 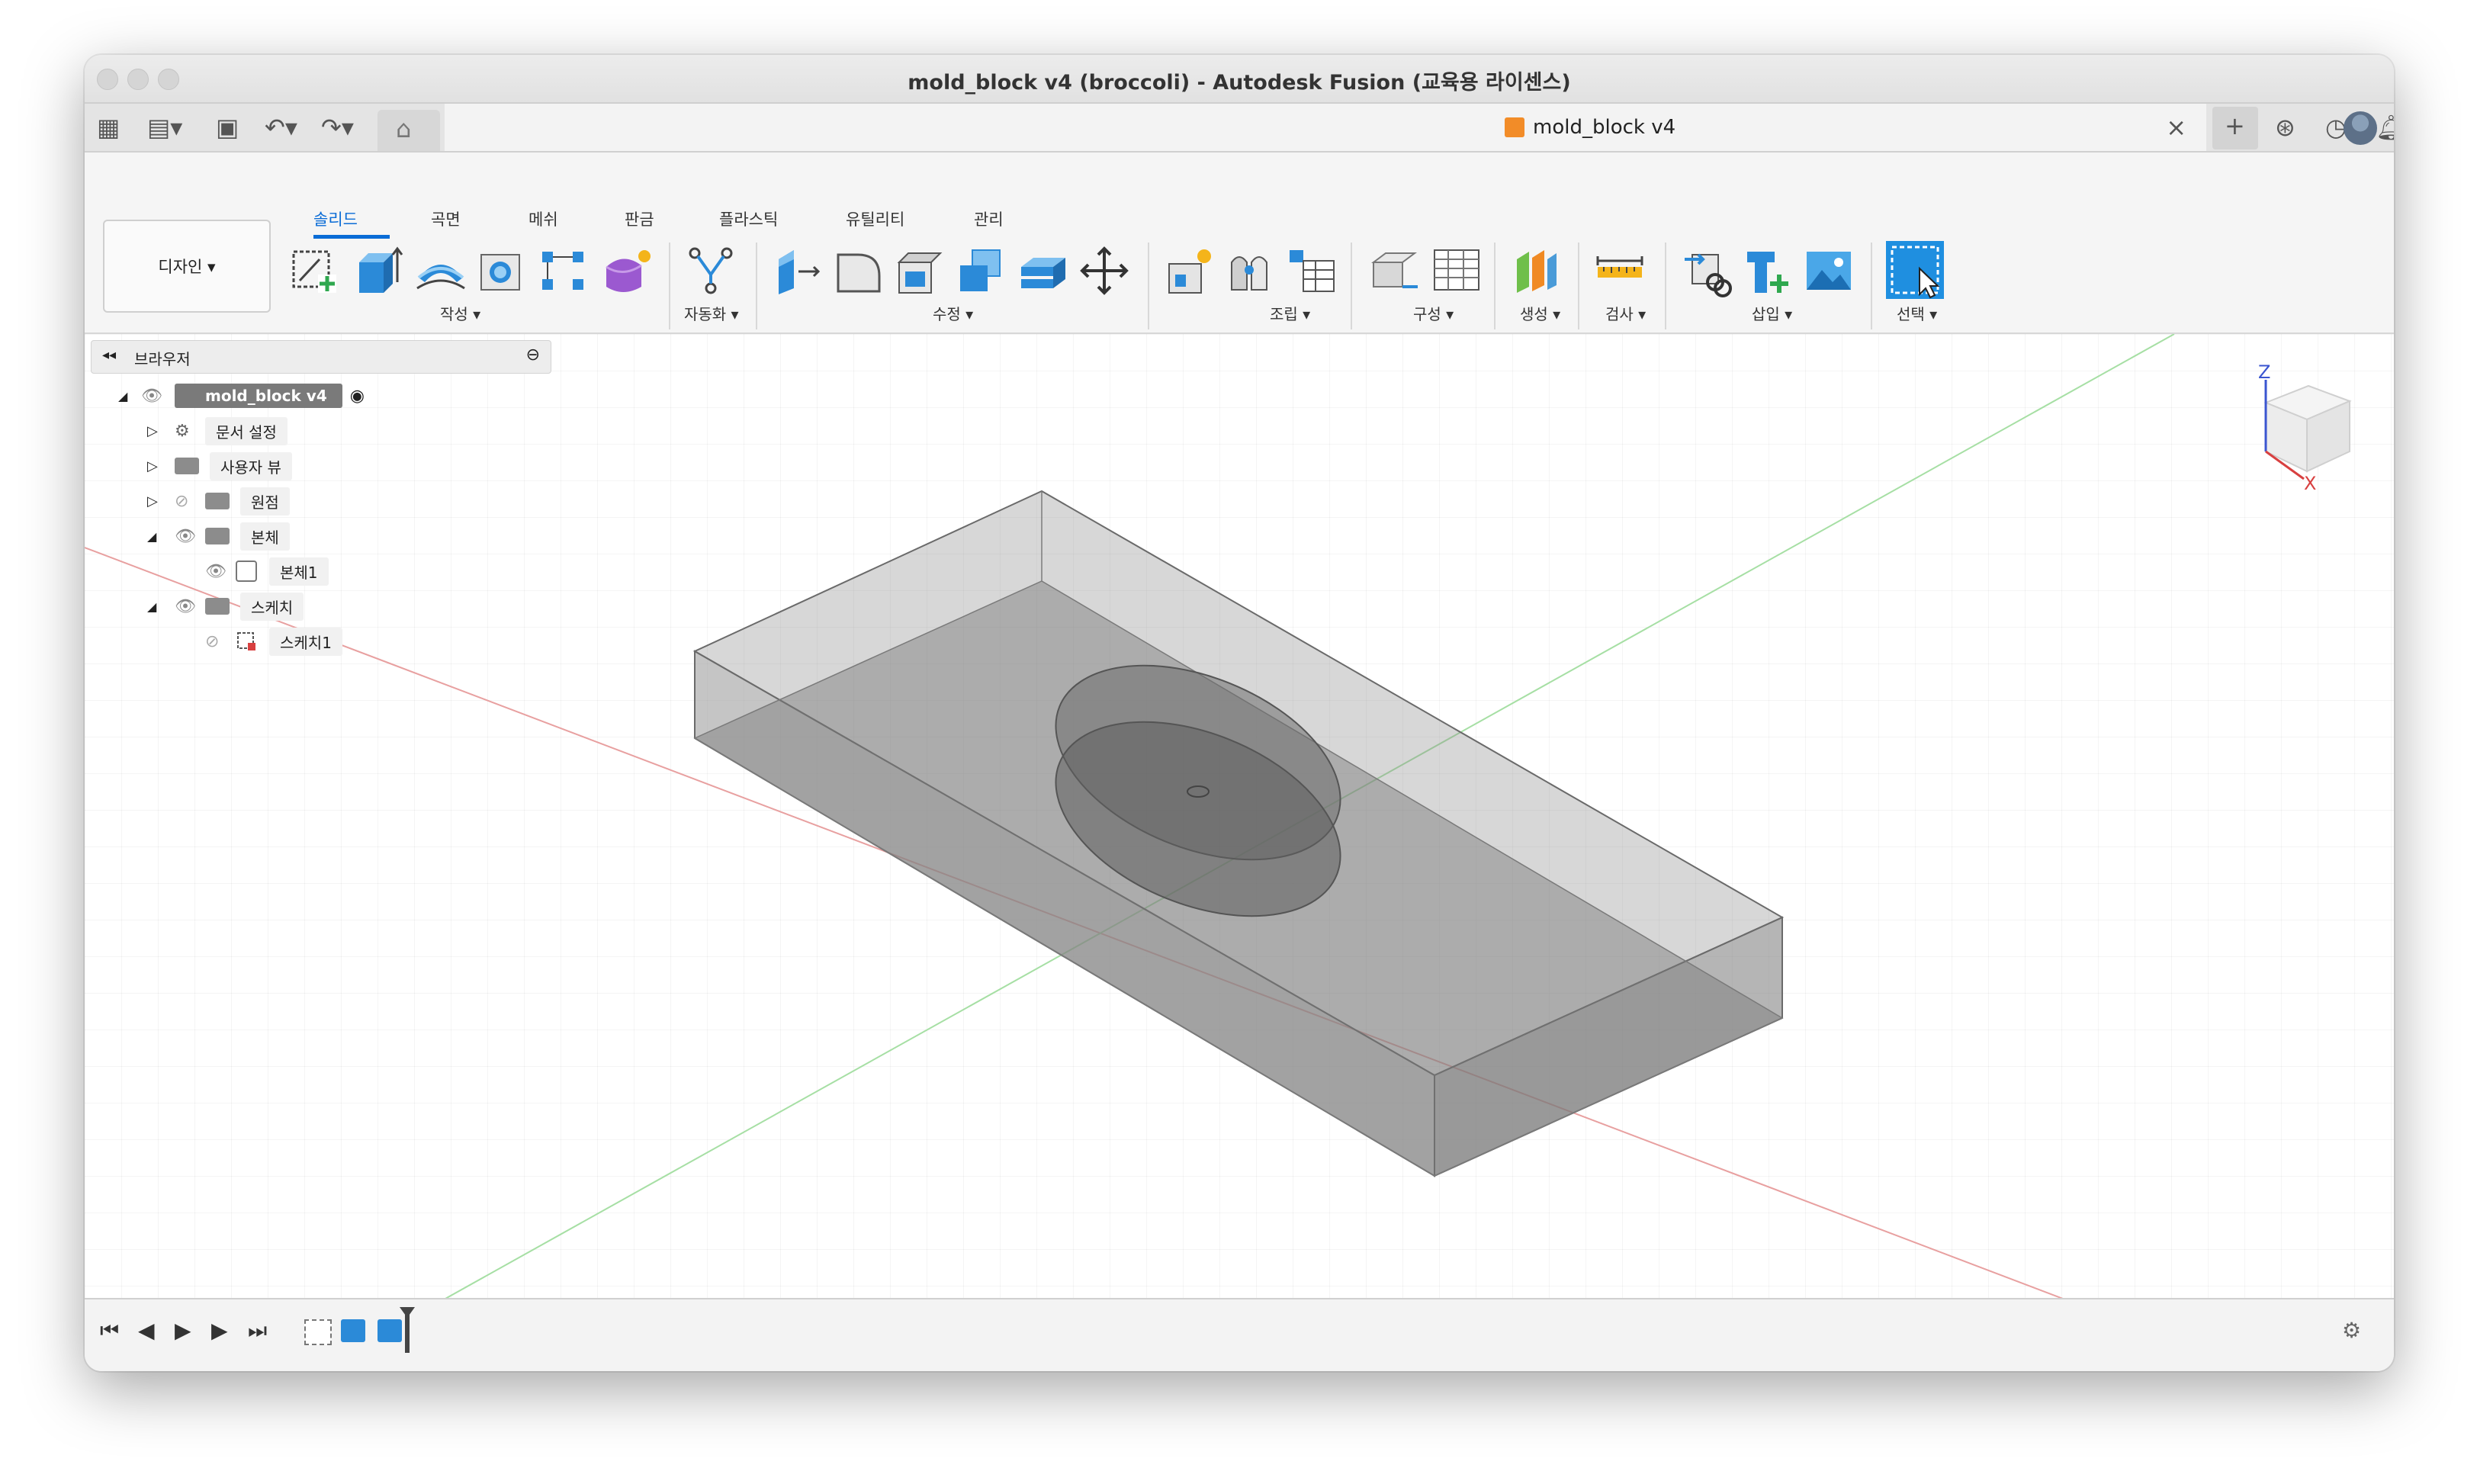 I want to click on insert-link-icon, so click(x=1708, y=275).